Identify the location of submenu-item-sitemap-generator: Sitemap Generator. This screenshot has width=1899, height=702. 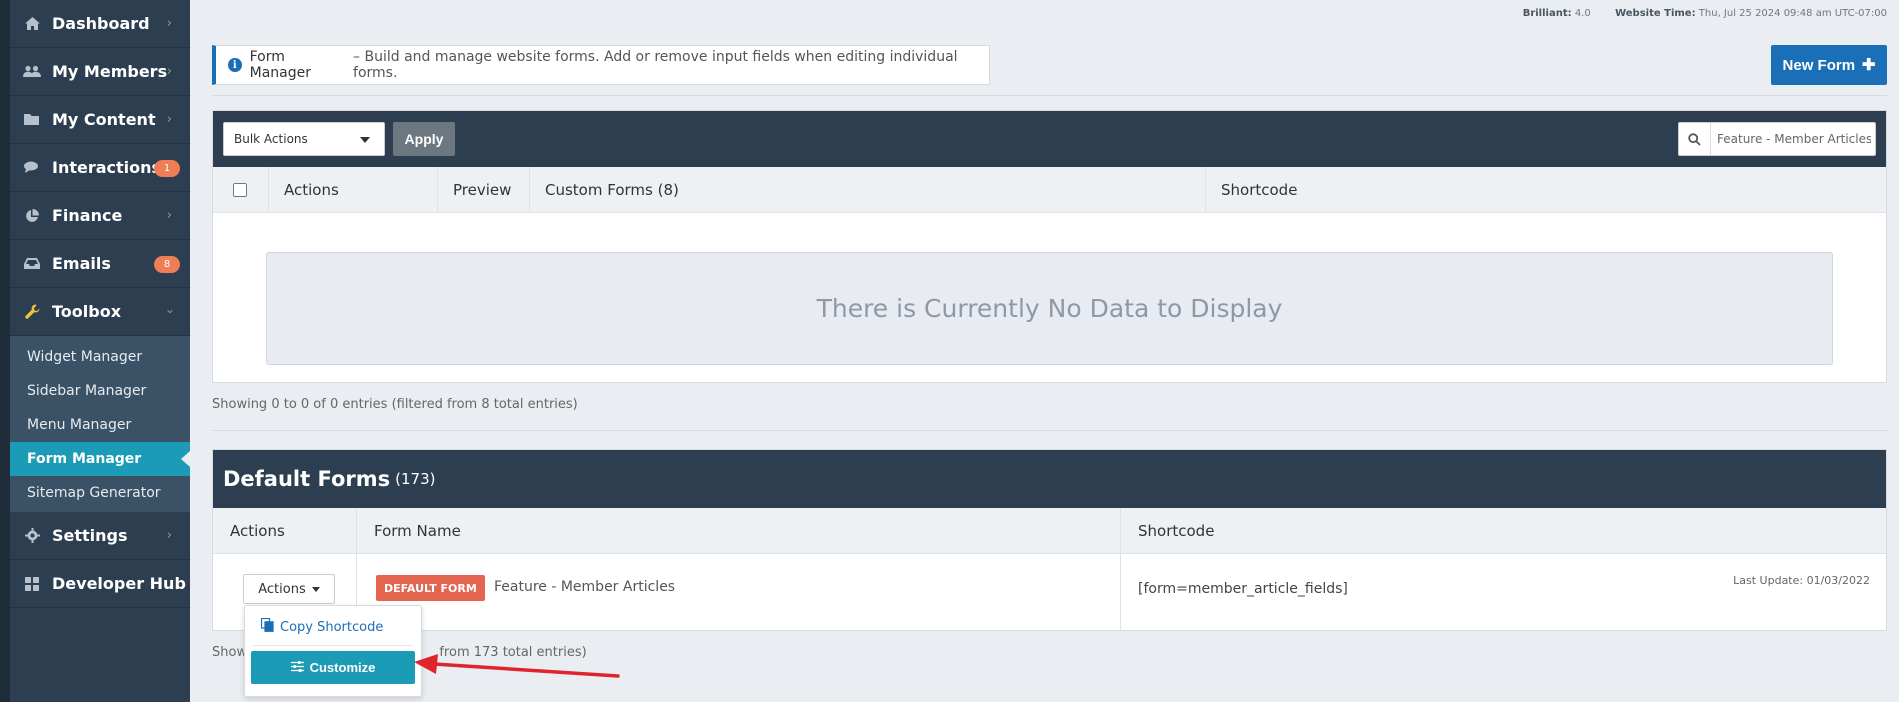
(100, 493).